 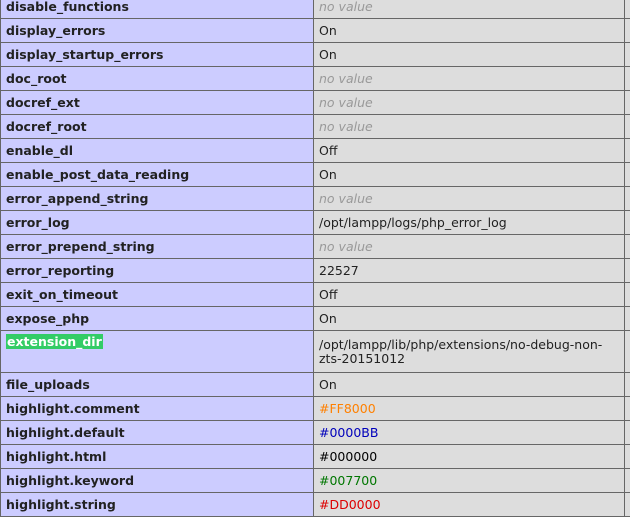 What do you see at coordinates (469, 271) in the screenshot?
I see `local-value-cell: 22527` at bounding box center [469, 271].